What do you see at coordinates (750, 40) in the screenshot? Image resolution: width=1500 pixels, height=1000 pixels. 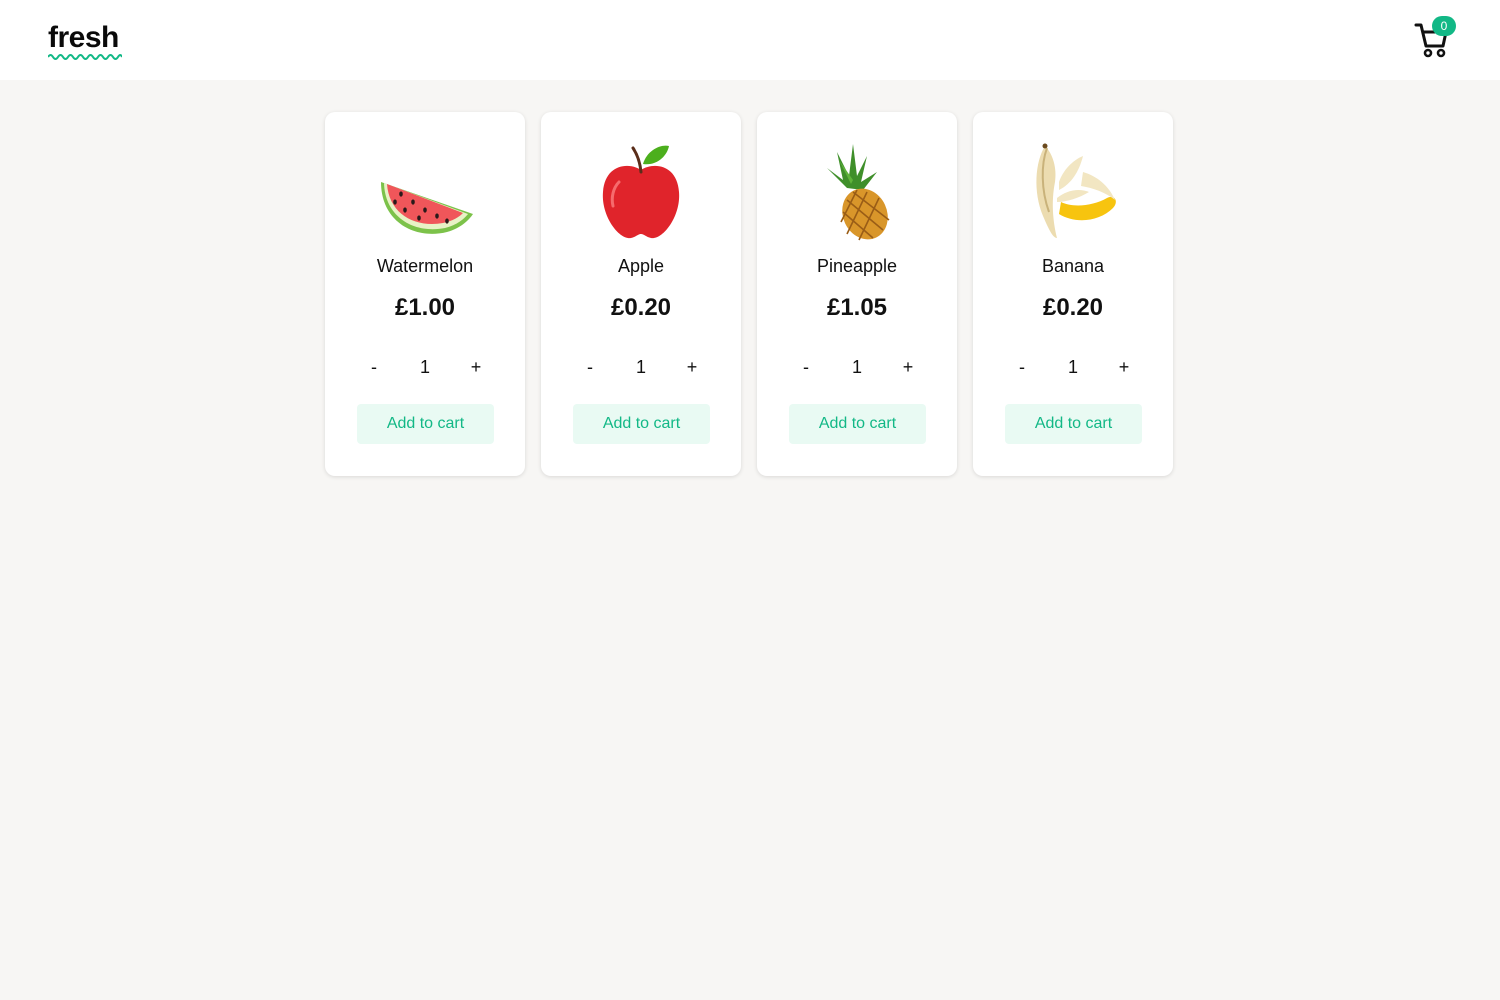 I see `top-header: fresh 0` at bounding box center [750, 40].